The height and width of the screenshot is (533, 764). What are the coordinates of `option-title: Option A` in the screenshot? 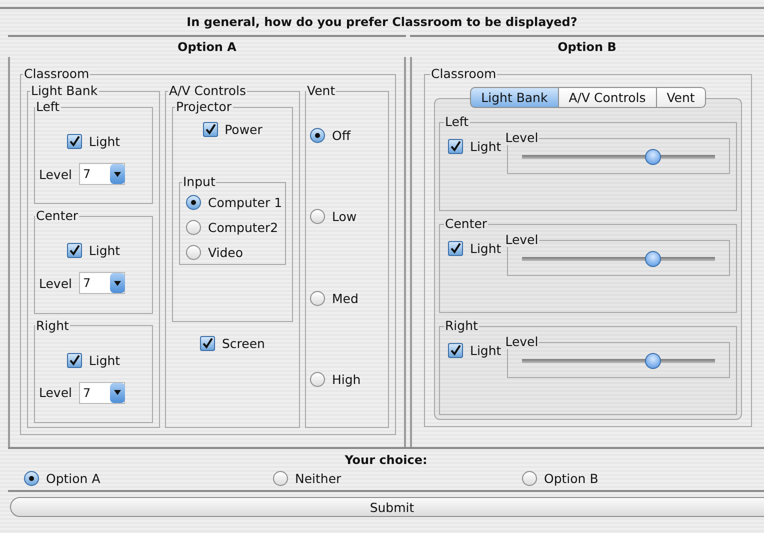 It's located at (207, 47).